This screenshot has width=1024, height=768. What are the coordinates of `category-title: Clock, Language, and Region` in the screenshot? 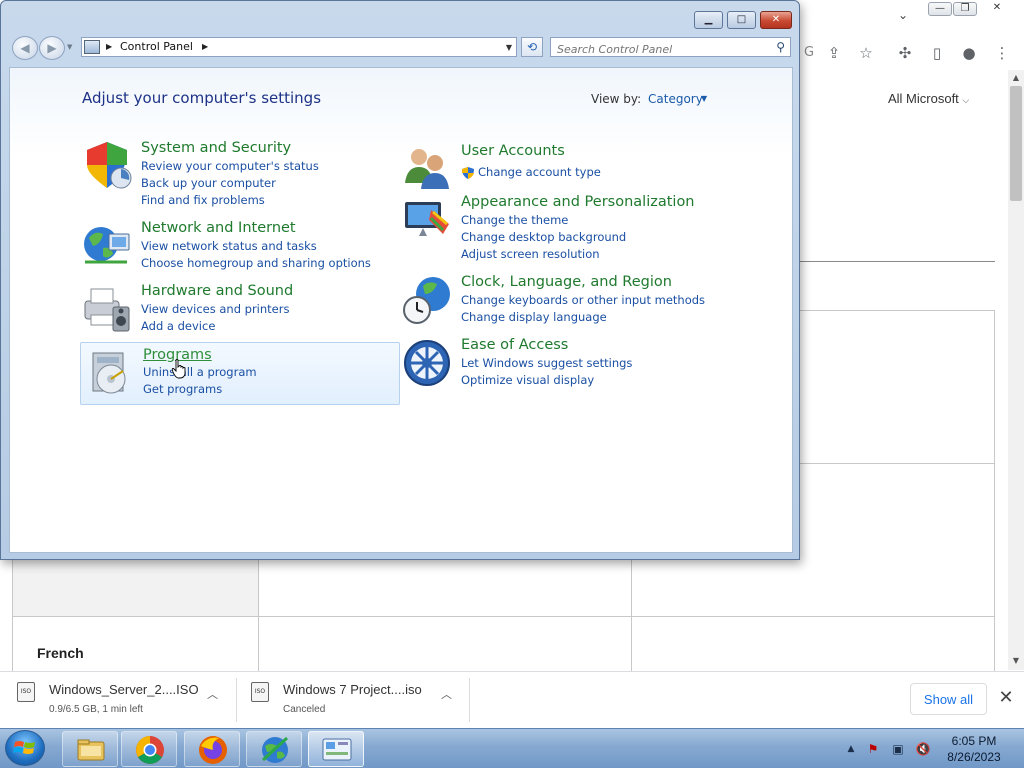 It's located at (566, 282).